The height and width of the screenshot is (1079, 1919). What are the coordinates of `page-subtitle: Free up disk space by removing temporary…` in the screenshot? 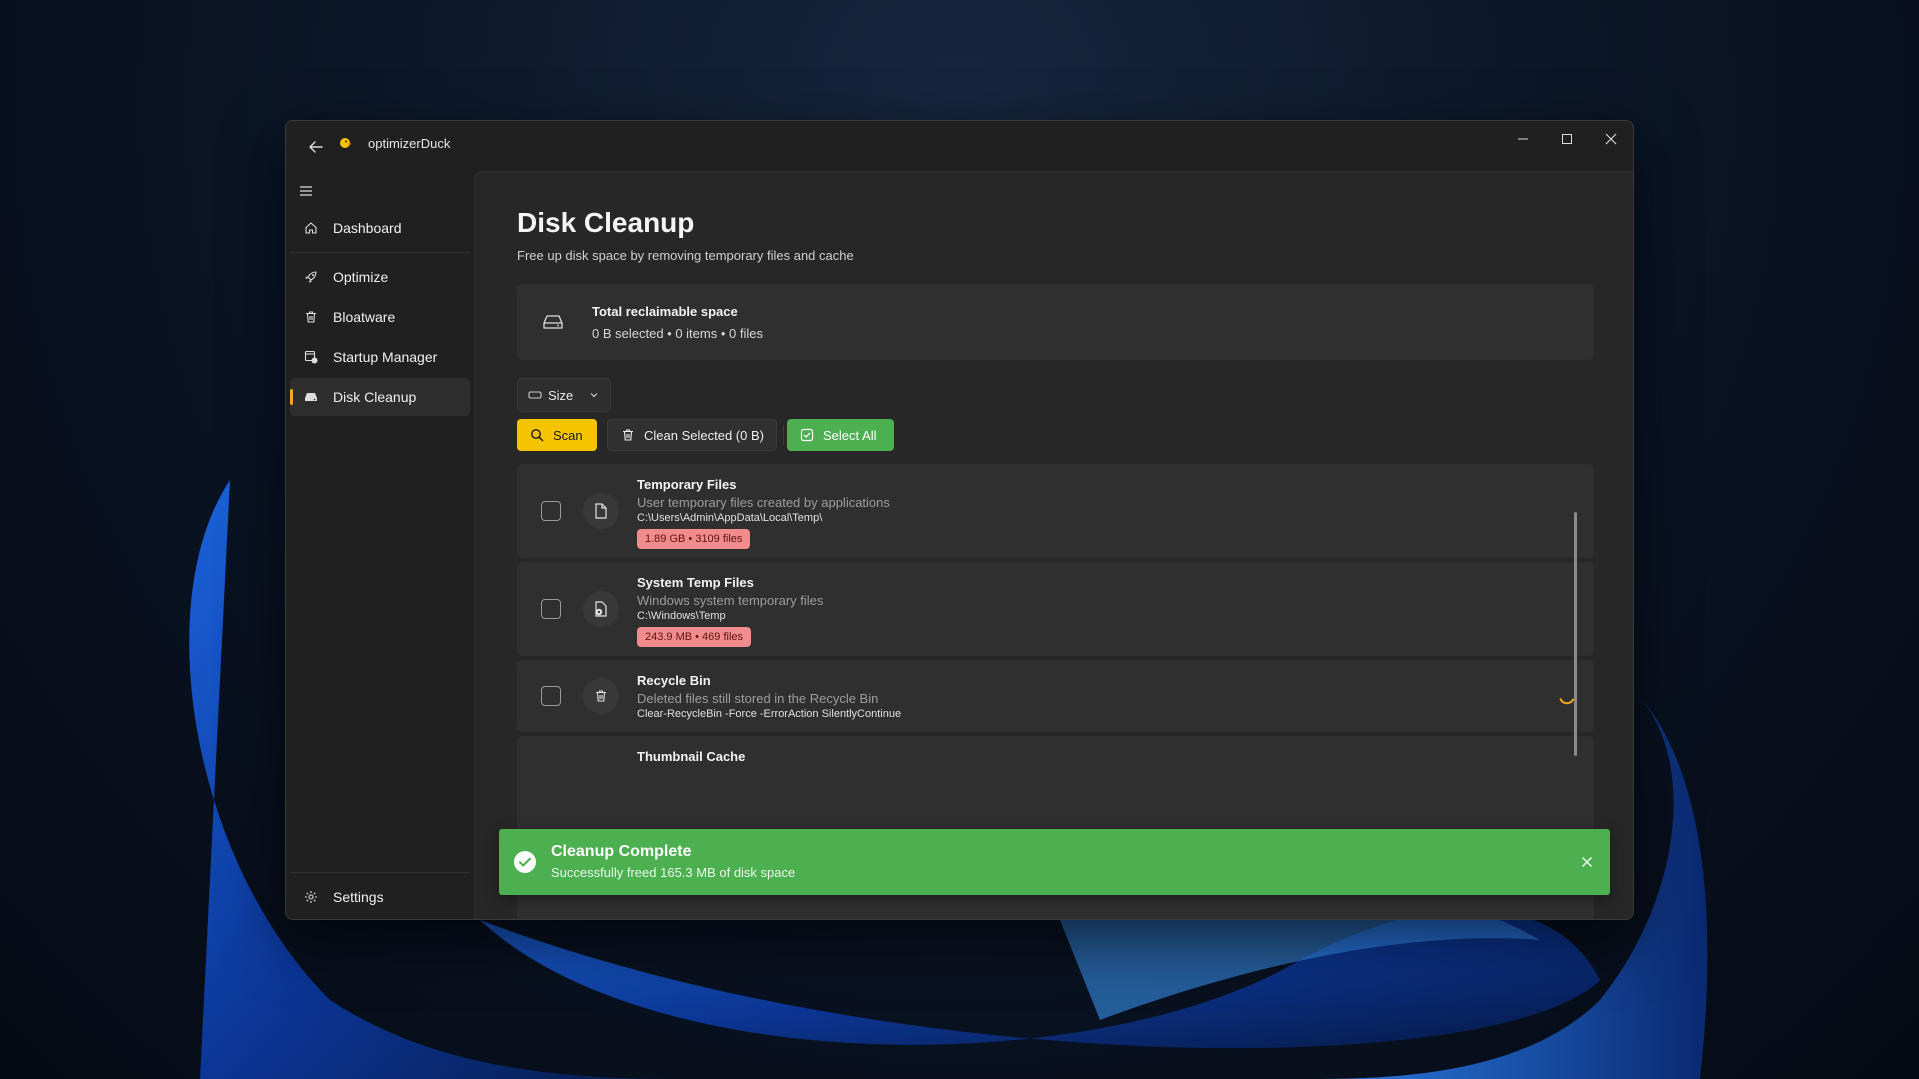 It's located at (685, 255).